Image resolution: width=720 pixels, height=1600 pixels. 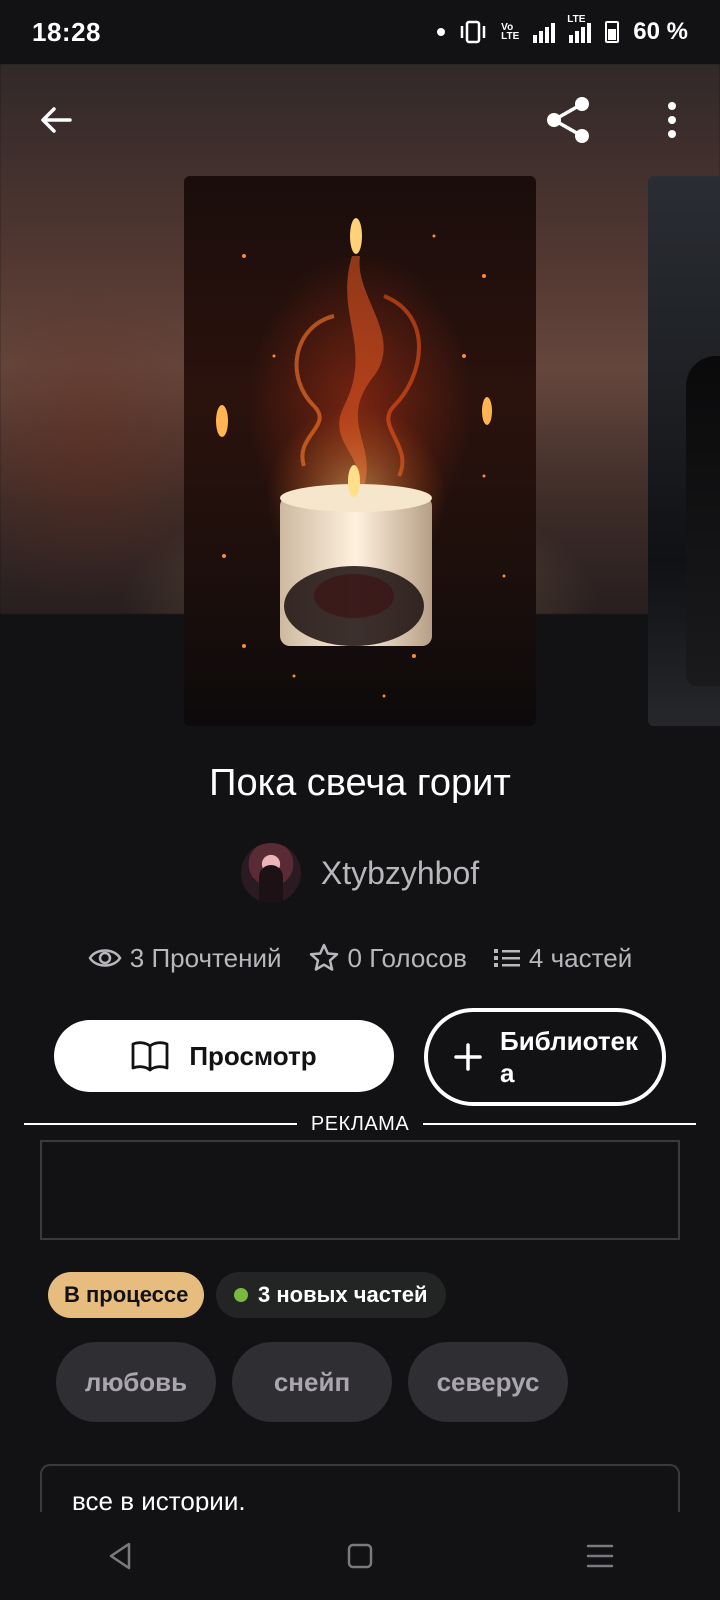 What do you see at coordinates (150, 1056) in the screenshot?
I see `book-open-icon` at bounding box center [150, 1056].